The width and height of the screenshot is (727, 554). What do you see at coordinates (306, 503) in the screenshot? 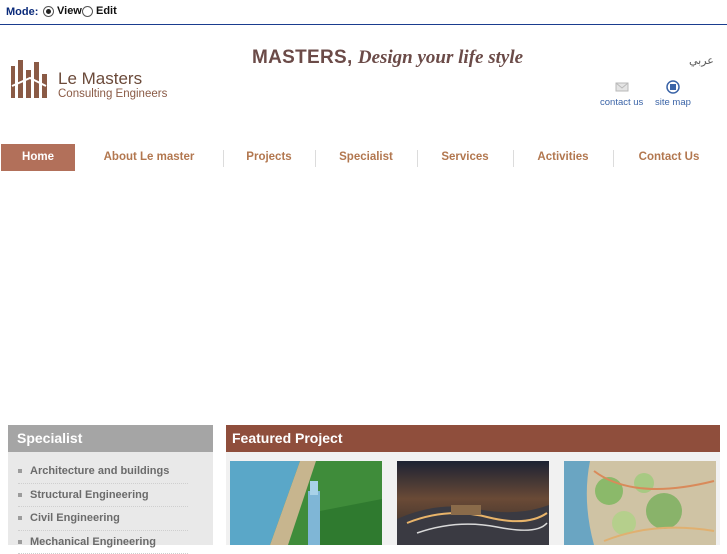
I see `project-thumbnail-tower` at bounding box center [306, 503].